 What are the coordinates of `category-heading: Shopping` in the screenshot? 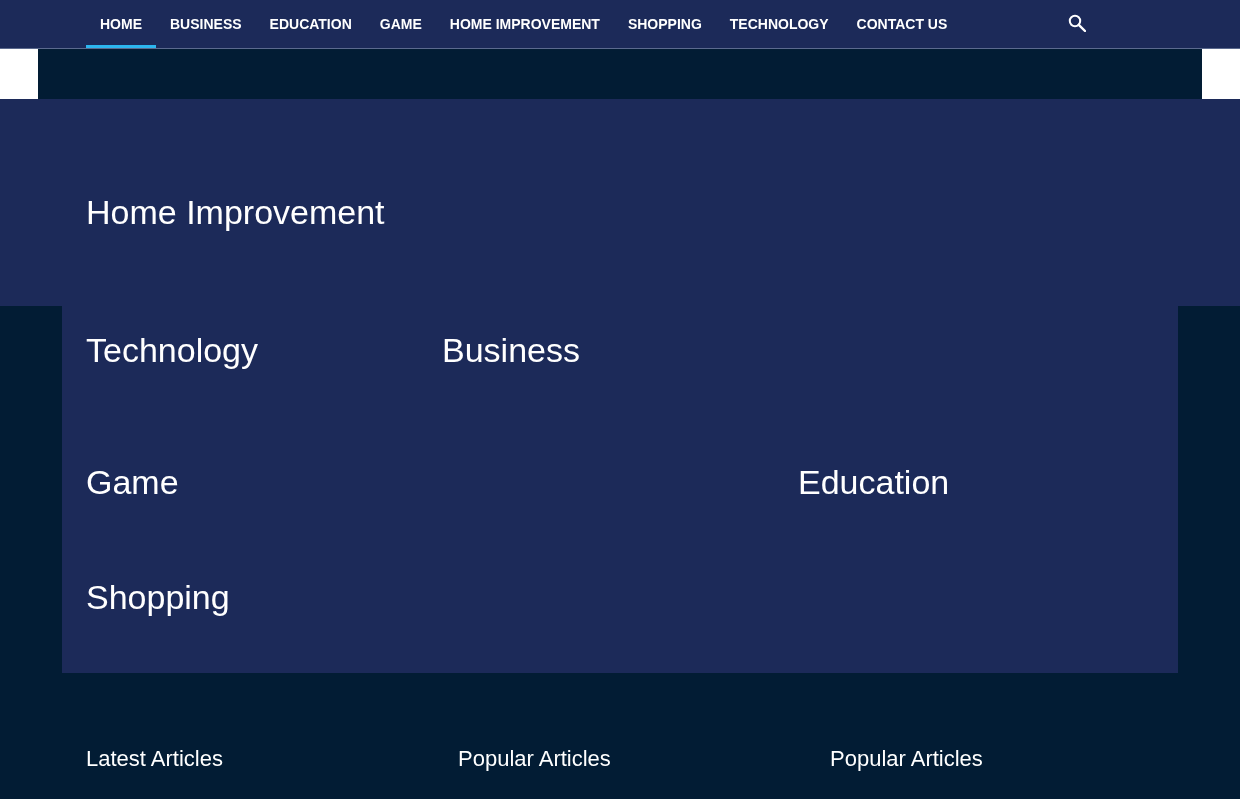 It's located at (158, 597).